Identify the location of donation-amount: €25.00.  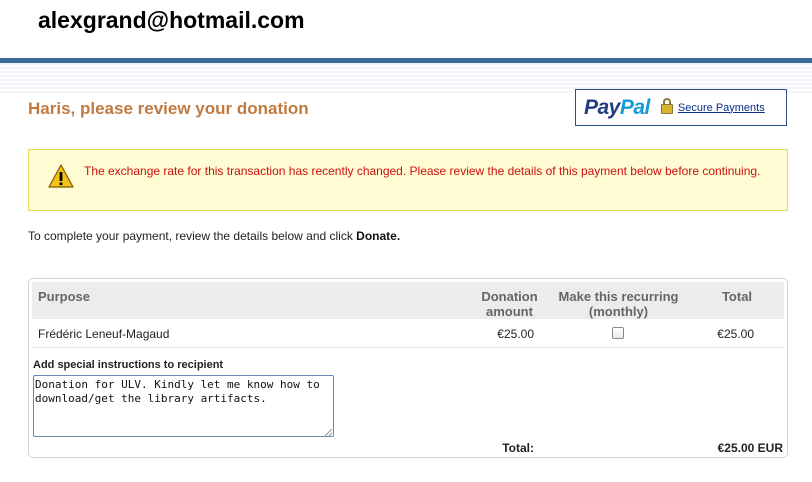
(515, 334).